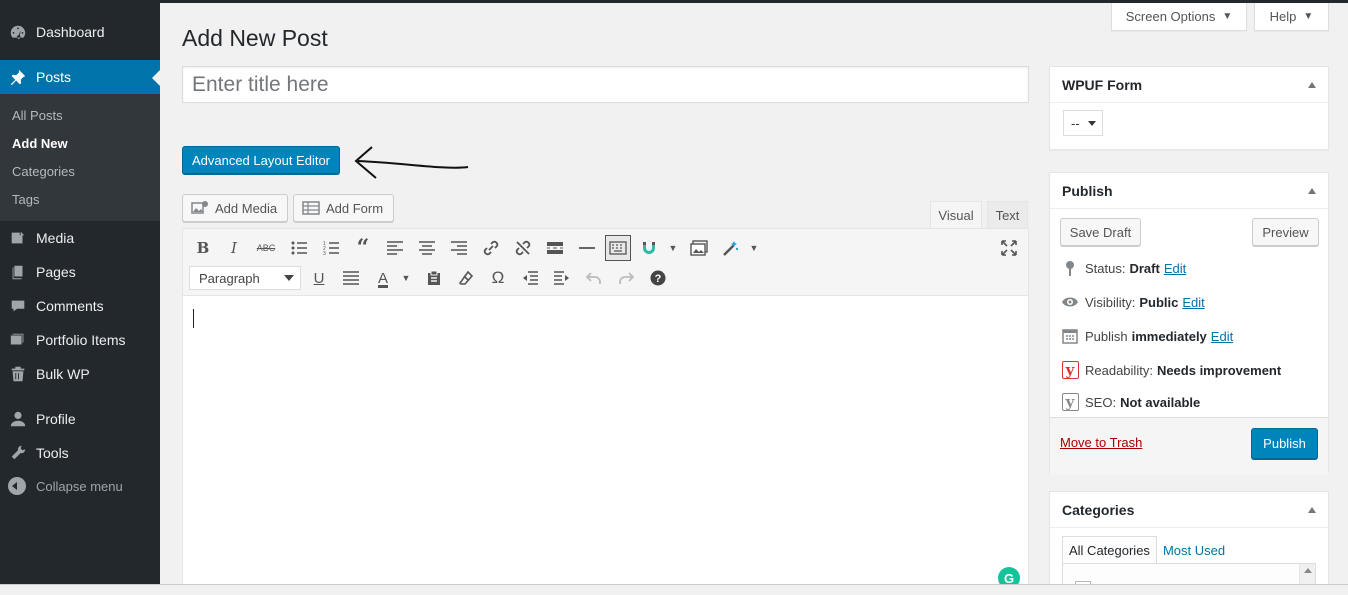  Describe the element at coordinates (37, 115) in the screenshot. I see `submenu-all-posts: All Posts` at that location.